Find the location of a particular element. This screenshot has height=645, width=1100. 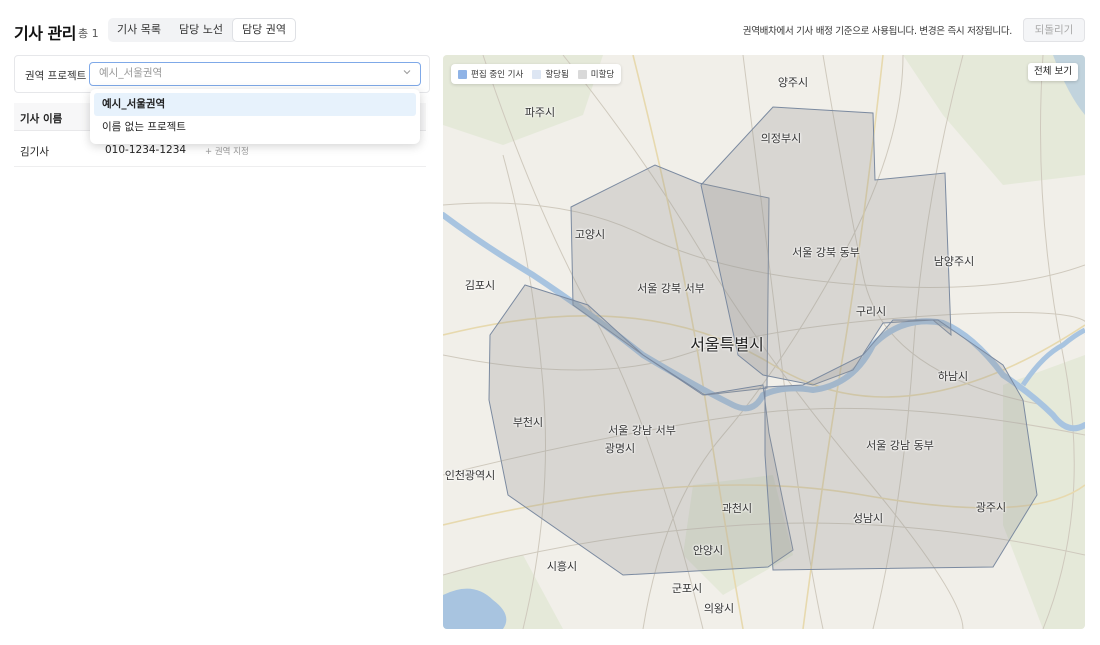

total-count: 총 1 is located at coordinates (88, 33).